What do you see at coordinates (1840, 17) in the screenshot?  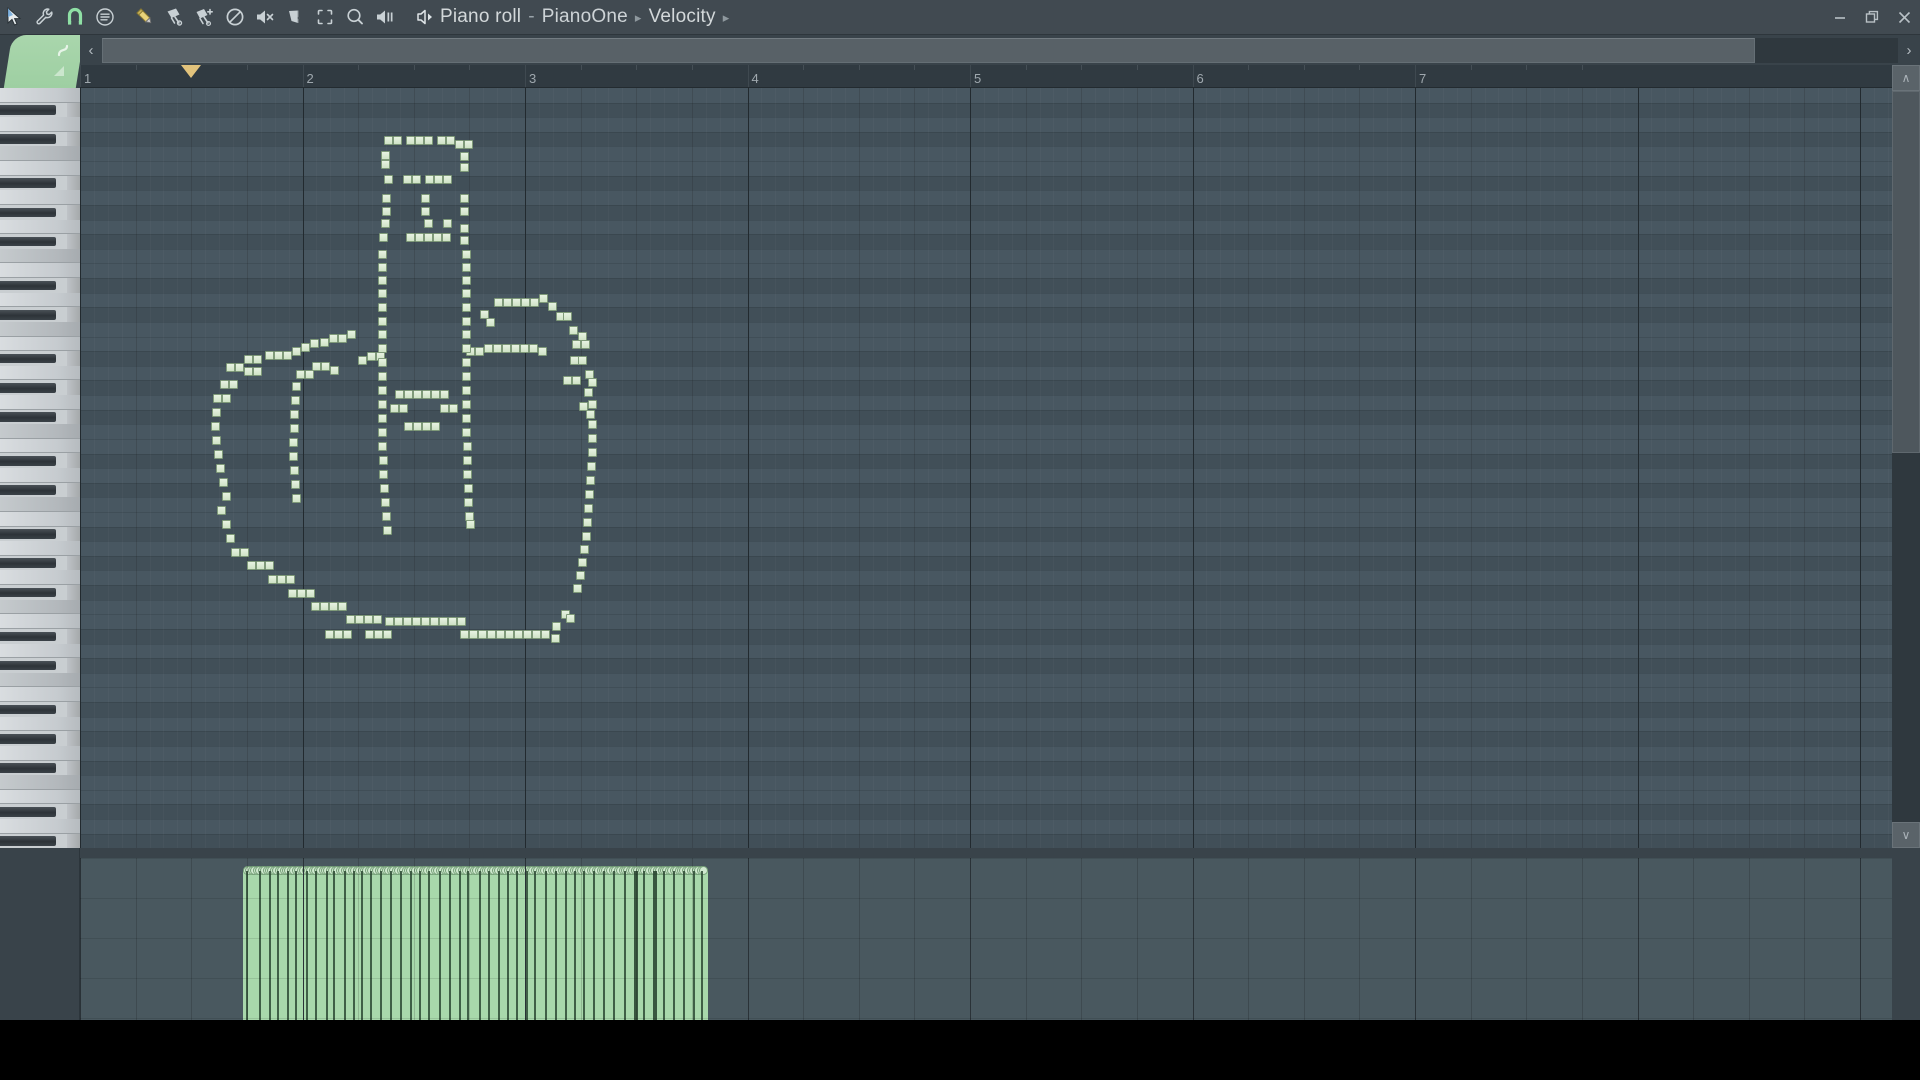 I see `minimize-button` at bounding box center [1840, 17].